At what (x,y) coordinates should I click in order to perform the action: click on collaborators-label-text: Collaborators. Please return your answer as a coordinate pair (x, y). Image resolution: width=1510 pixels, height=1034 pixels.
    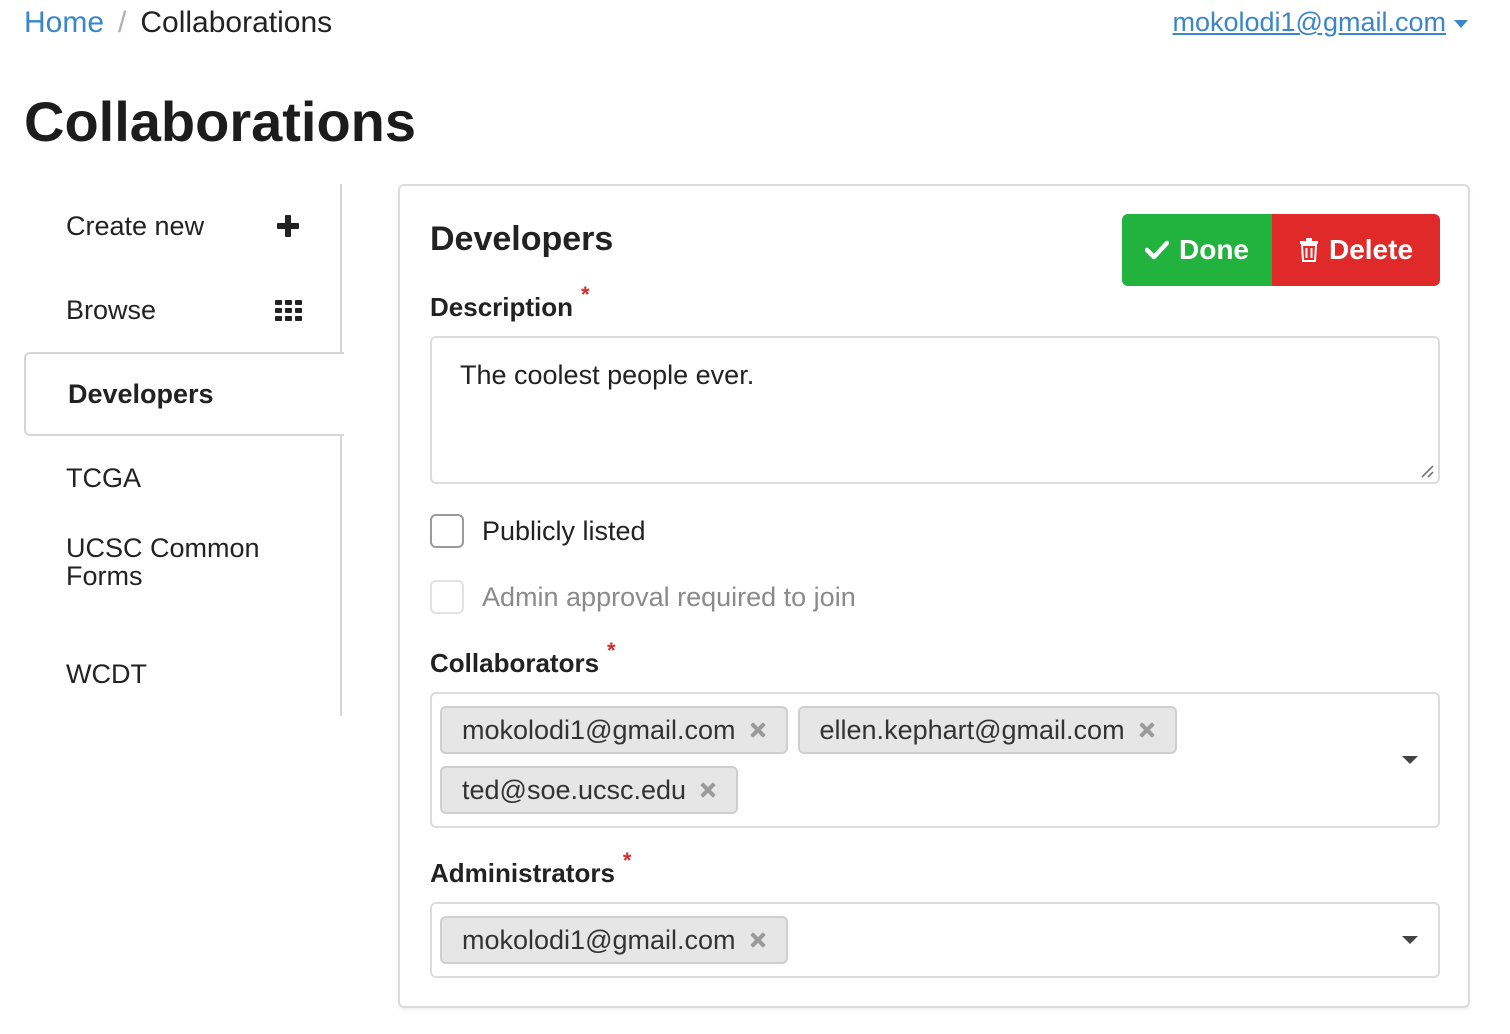
    Looking at the image, I should click on (515, 663).